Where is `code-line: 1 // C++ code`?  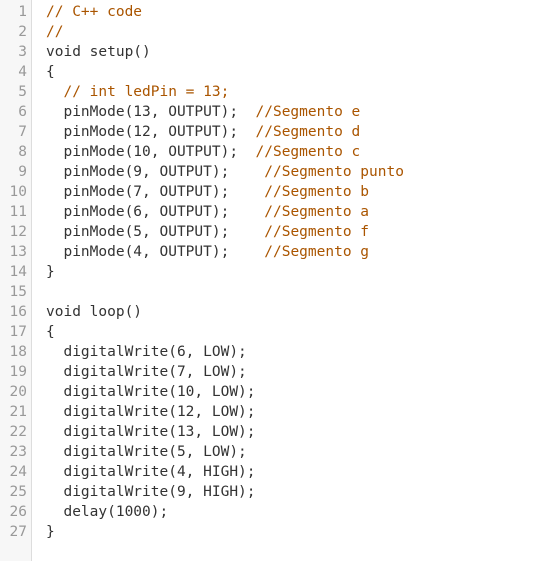
code-line: 1 // C++ code is located at coordinates (268, 12).